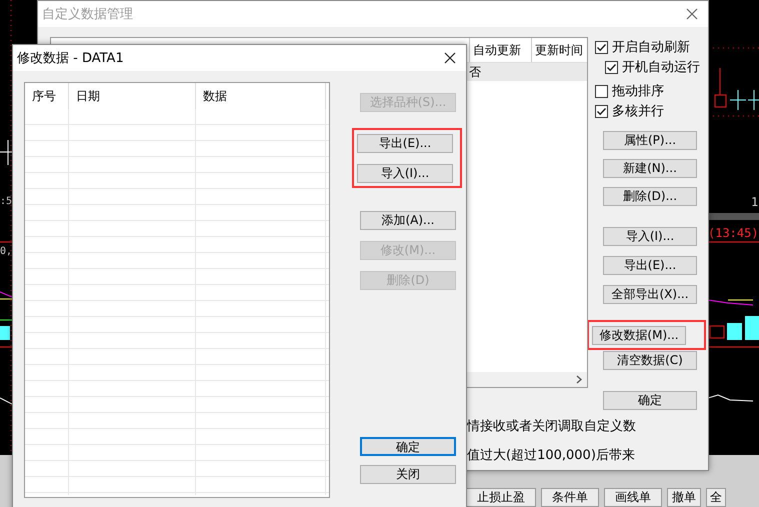 The height and width of the screenshot is (507, 759). I want to click on toolbar-tab: 撤单, so click(684, 497).